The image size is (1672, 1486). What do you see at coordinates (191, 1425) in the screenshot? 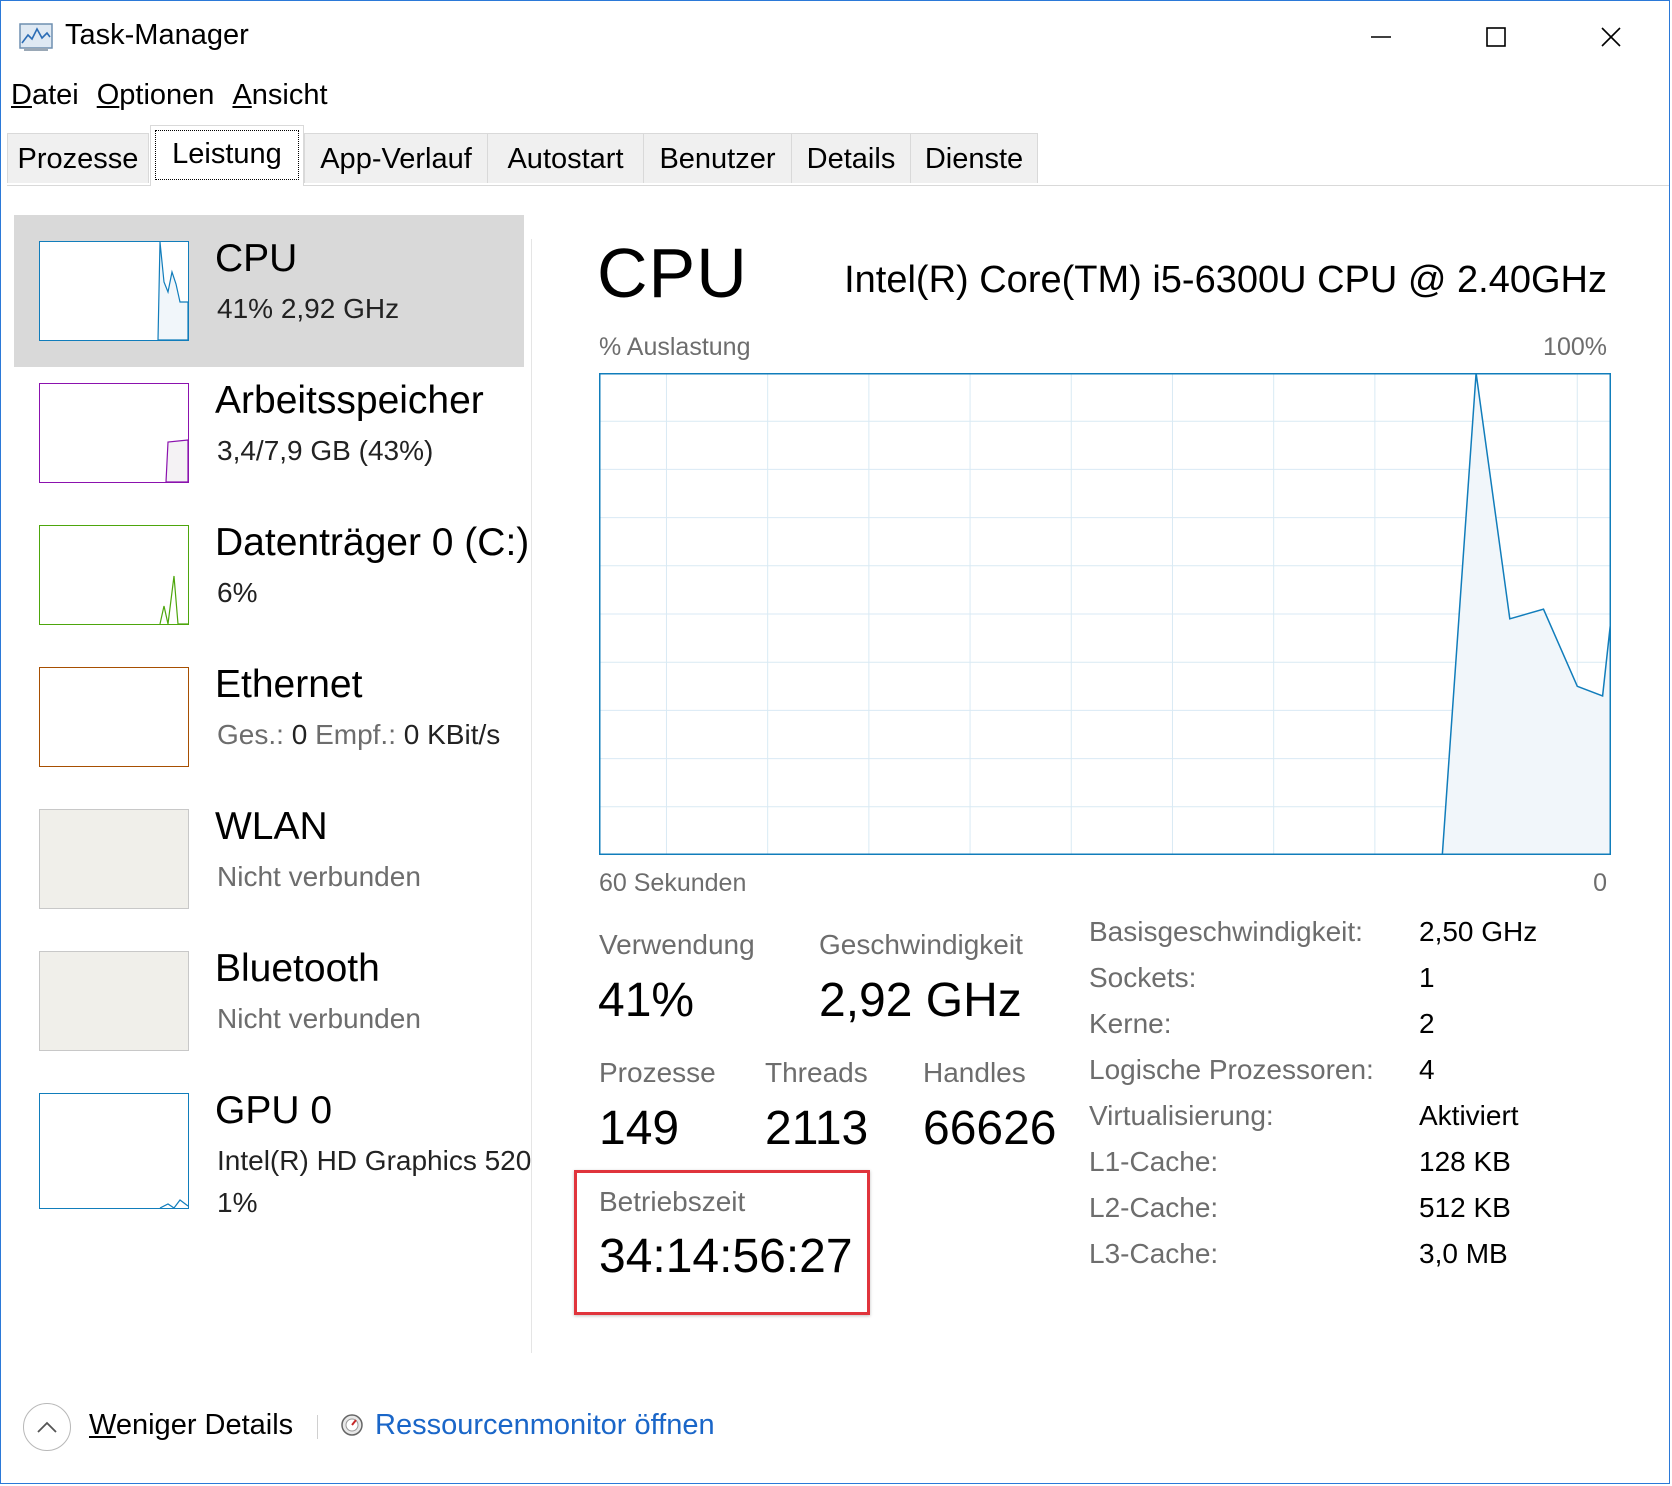
I see `fewer-details-link: Weniger Details` at bounding box center [191, 1425].